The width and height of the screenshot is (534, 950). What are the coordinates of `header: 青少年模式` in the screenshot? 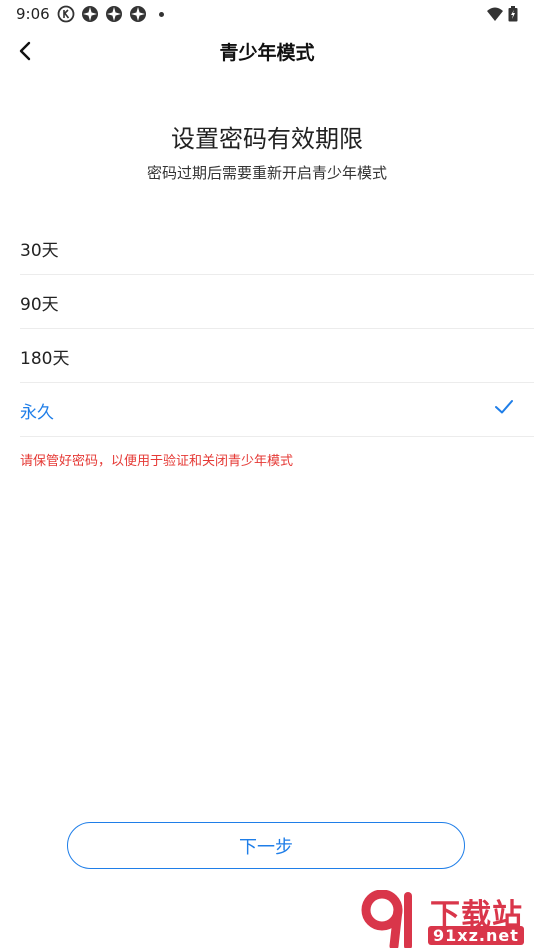 It's located at (267, 51).